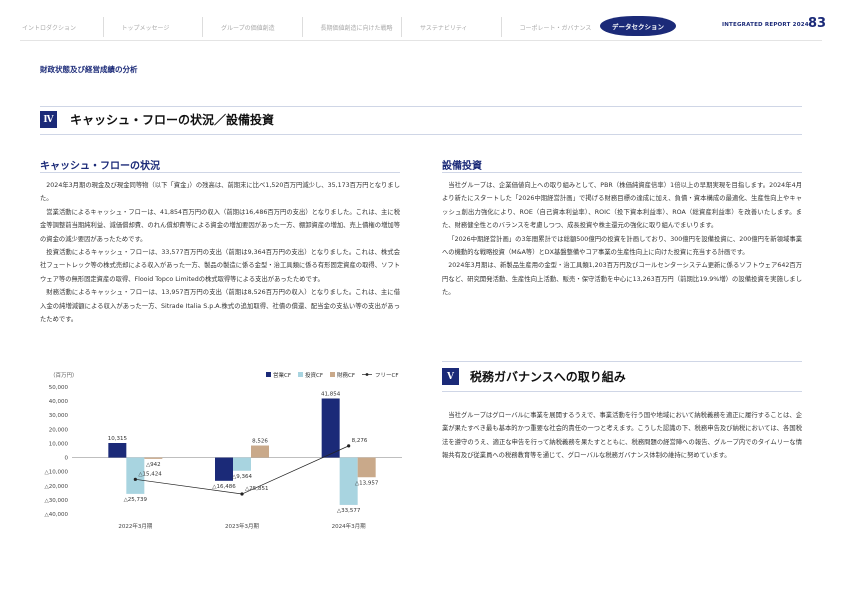 This screenshot has height=596, width=842. Describe the element at coordinates (331, 394) in the screenshot. I see `bar-data-label: 41,854` at that location.